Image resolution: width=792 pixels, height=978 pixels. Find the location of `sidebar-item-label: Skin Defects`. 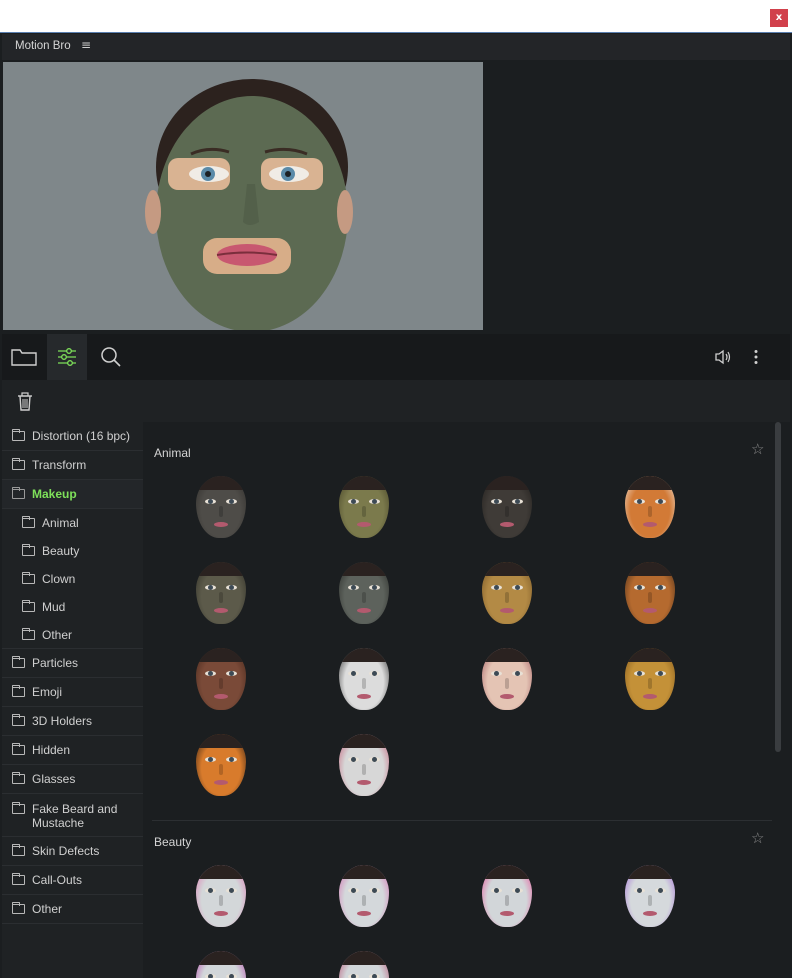

sidebar-item-label: Skin Defects is located at coordinates (66, 851).